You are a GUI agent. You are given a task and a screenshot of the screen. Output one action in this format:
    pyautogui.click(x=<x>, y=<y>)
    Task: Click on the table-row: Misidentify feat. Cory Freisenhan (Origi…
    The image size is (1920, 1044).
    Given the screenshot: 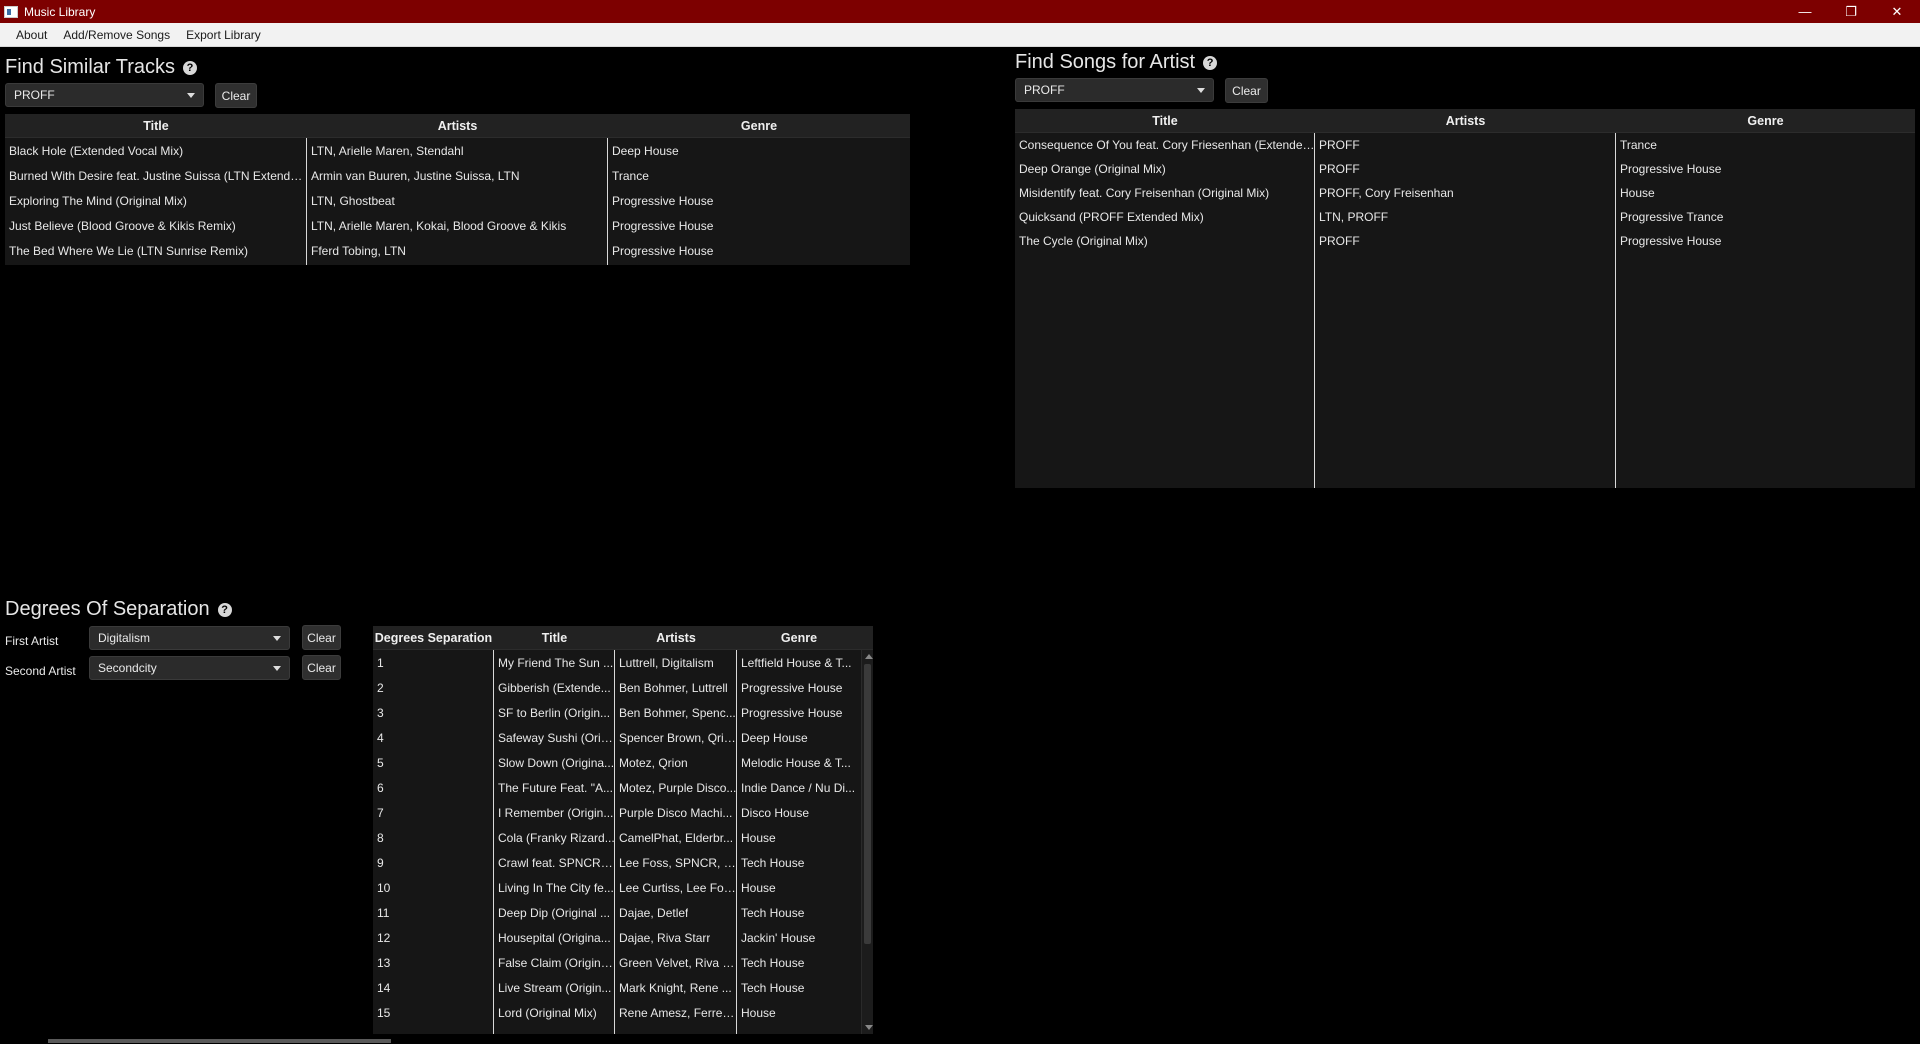 What is the action you would take?
    pyautogui.click(x=1465, y=193)
    